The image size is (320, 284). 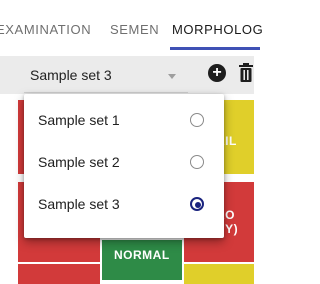 What do you see at coordinates (217, 73) in the screenshot?
I see `plus-circle-icon: +` at bounding box center [217, 73].